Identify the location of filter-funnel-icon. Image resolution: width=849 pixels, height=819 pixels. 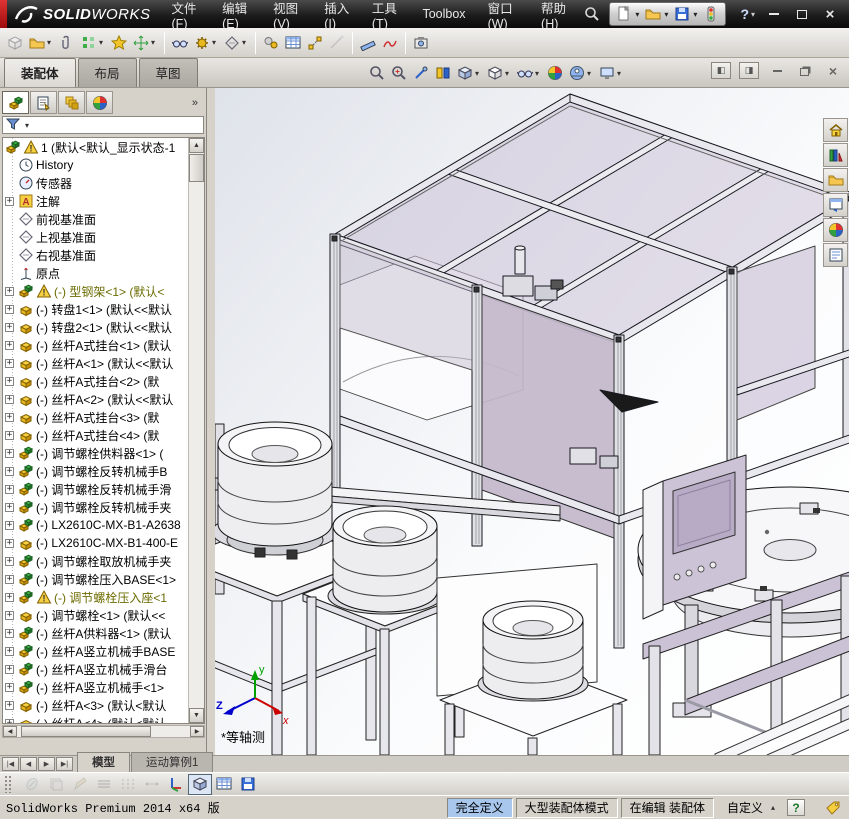
(13, 125).